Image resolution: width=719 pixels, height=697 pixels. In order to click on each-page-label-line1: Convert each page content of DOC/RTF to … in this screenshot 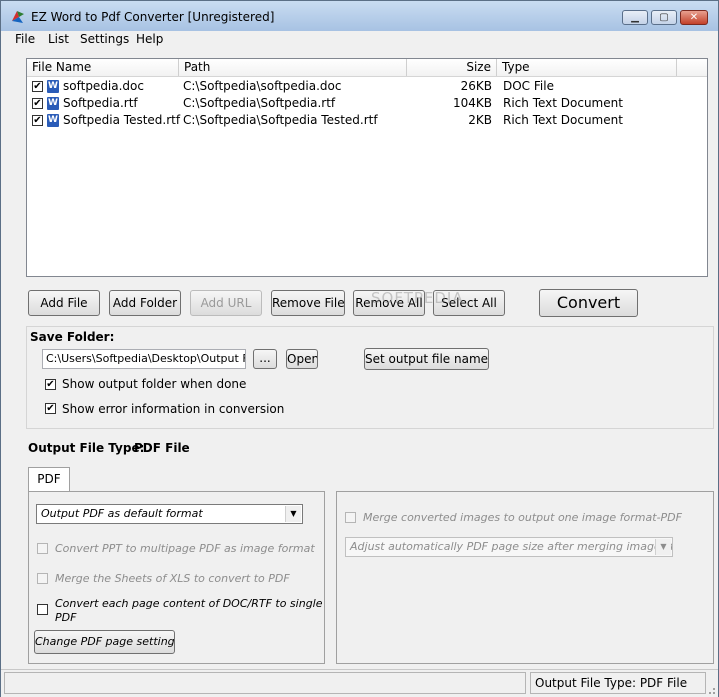, I will do `click(189, 603)`.